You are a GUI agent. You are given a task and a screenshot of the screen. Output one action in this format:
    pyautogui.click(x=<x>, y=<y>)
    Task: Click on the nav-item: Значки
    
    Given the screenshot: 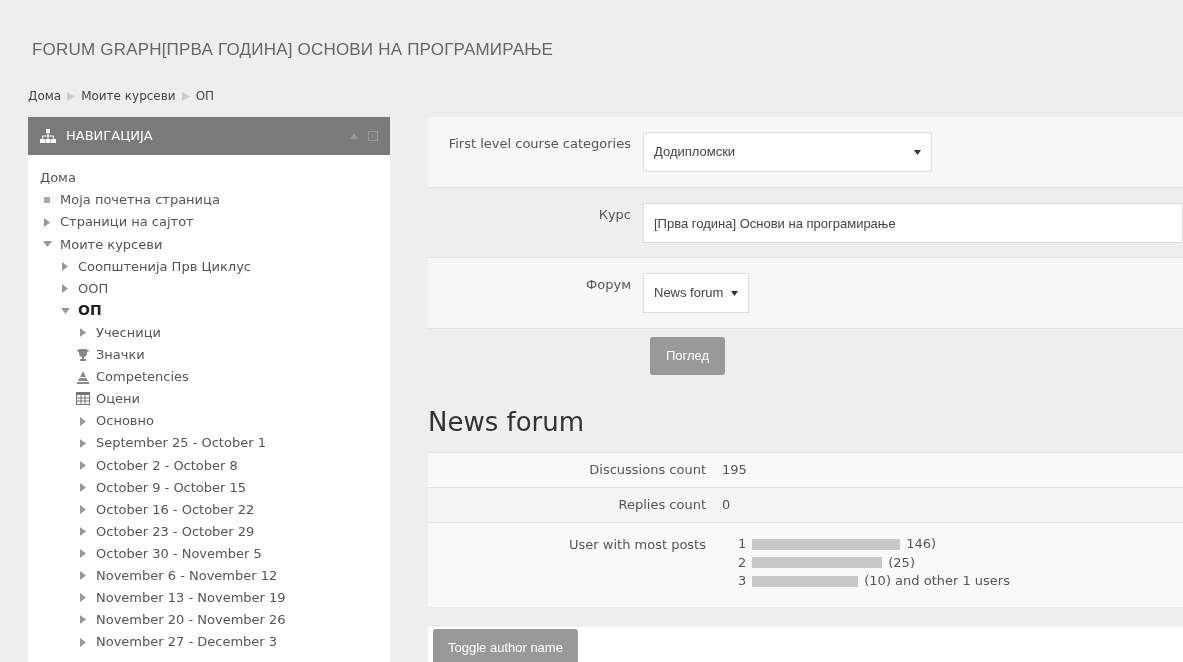 What is the action you would take?
    pyautogui.click(x=120, y=355)
    